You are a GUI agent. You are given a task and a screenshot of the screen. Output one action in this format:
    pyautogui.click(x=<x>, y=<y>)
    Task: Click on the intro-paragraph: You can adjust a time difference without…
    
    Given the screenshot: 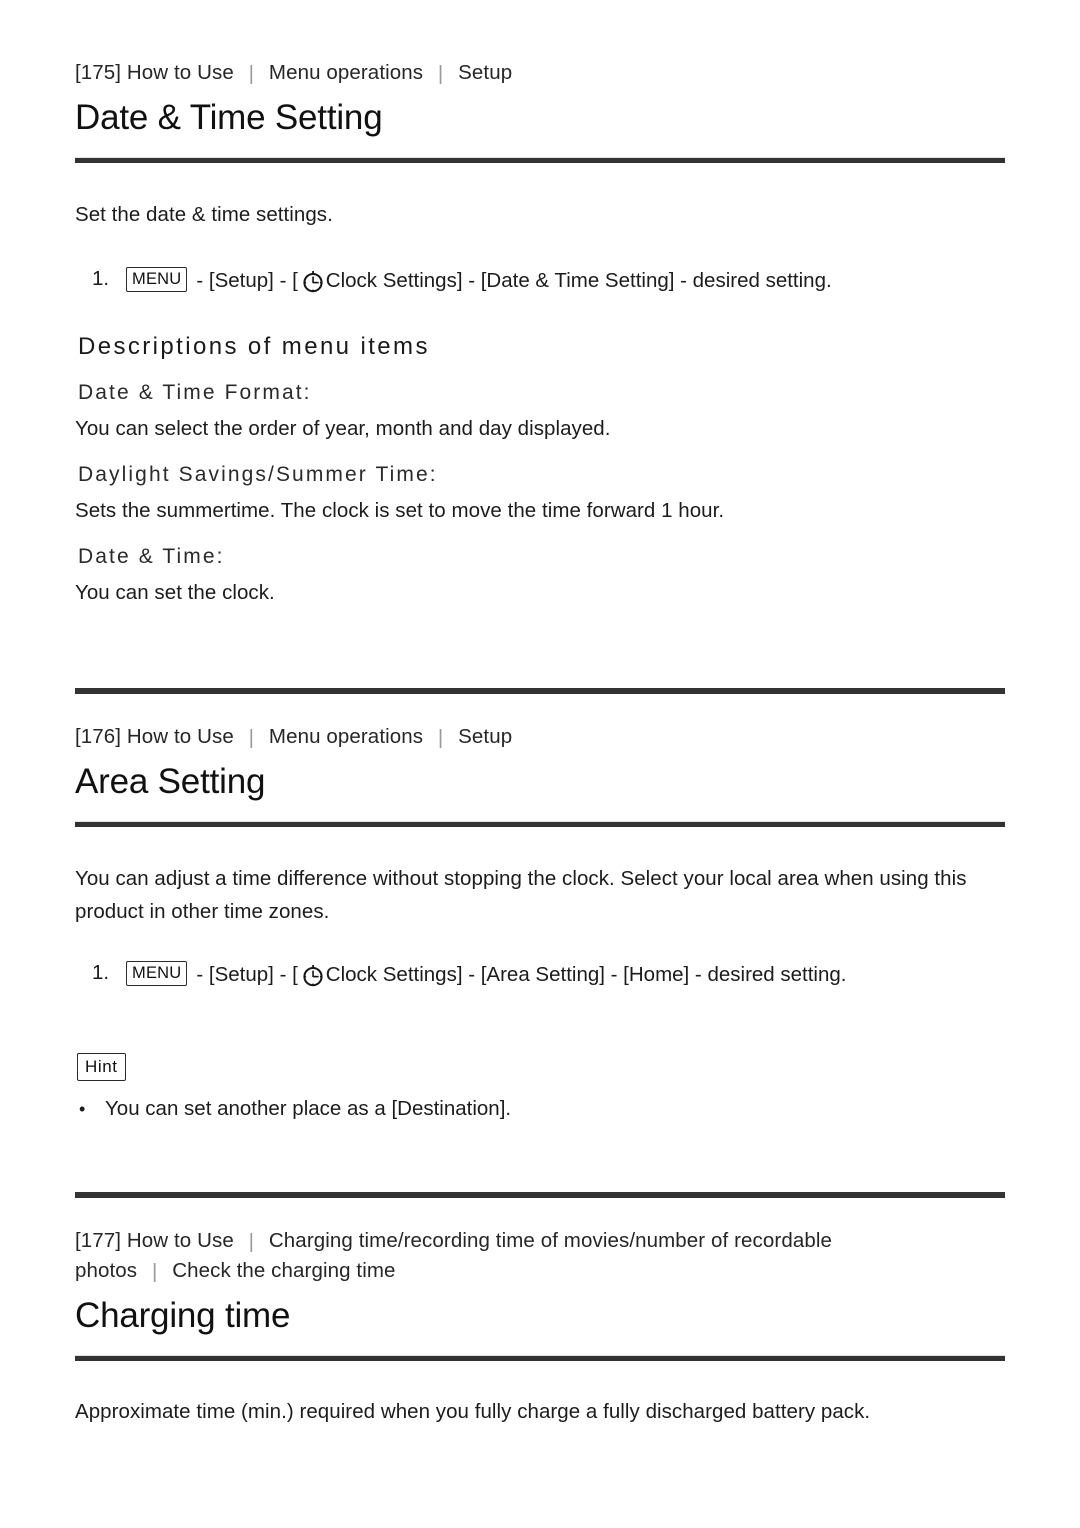 What is the action you would take?
    pyautogui.click(x=521, y=895)
    